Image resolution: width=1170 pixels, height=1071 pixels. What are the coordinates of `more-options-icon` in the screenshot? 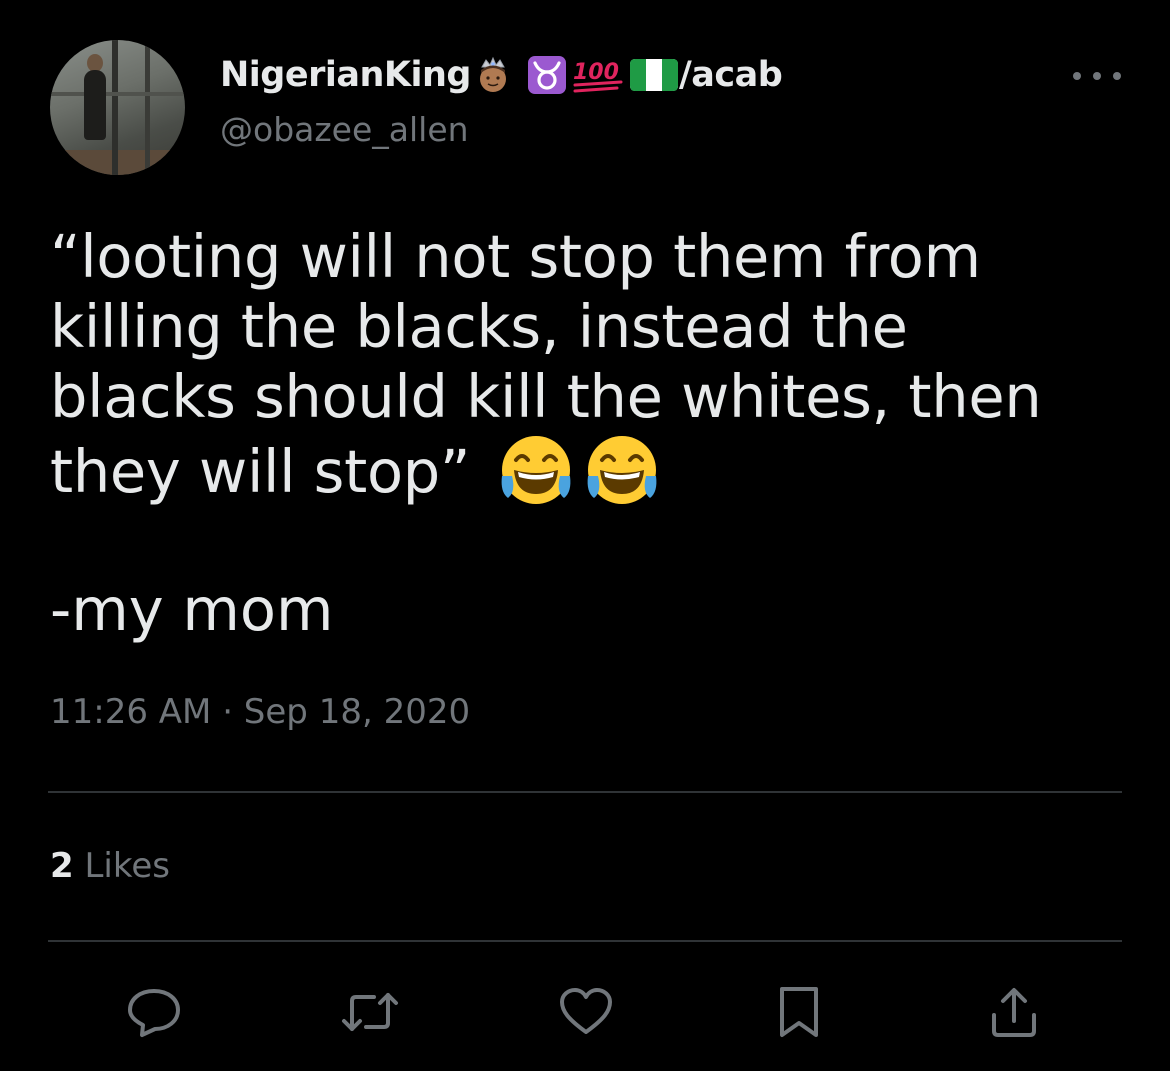 It's located at (1097, 76).